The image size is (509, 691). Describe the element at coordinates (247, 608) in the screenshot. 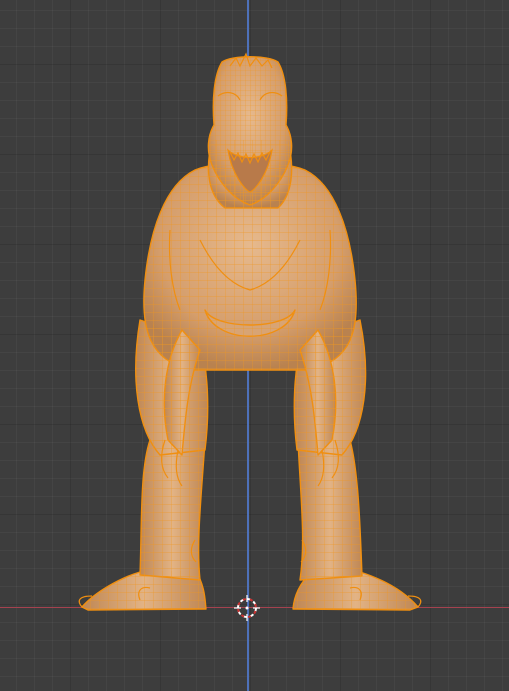

I see `3d-cursor-icon` at that location.